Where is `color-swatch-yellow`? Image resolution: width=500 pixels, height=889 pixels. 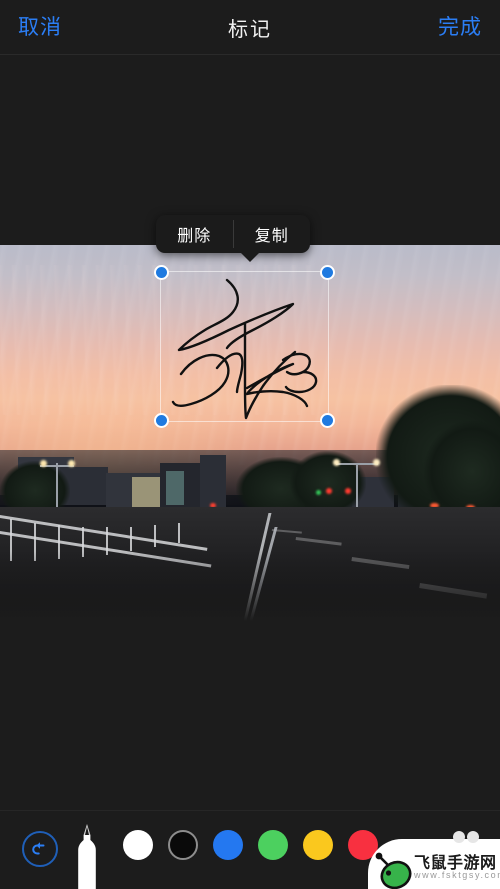 color-swatch-yellow is located at coordinates (318, 845).